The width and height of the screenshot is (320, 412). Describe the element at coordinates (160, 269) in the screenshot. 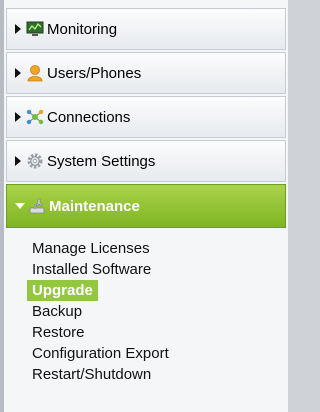

I see `submenu-item-installed-software: Installed Software` at that location.